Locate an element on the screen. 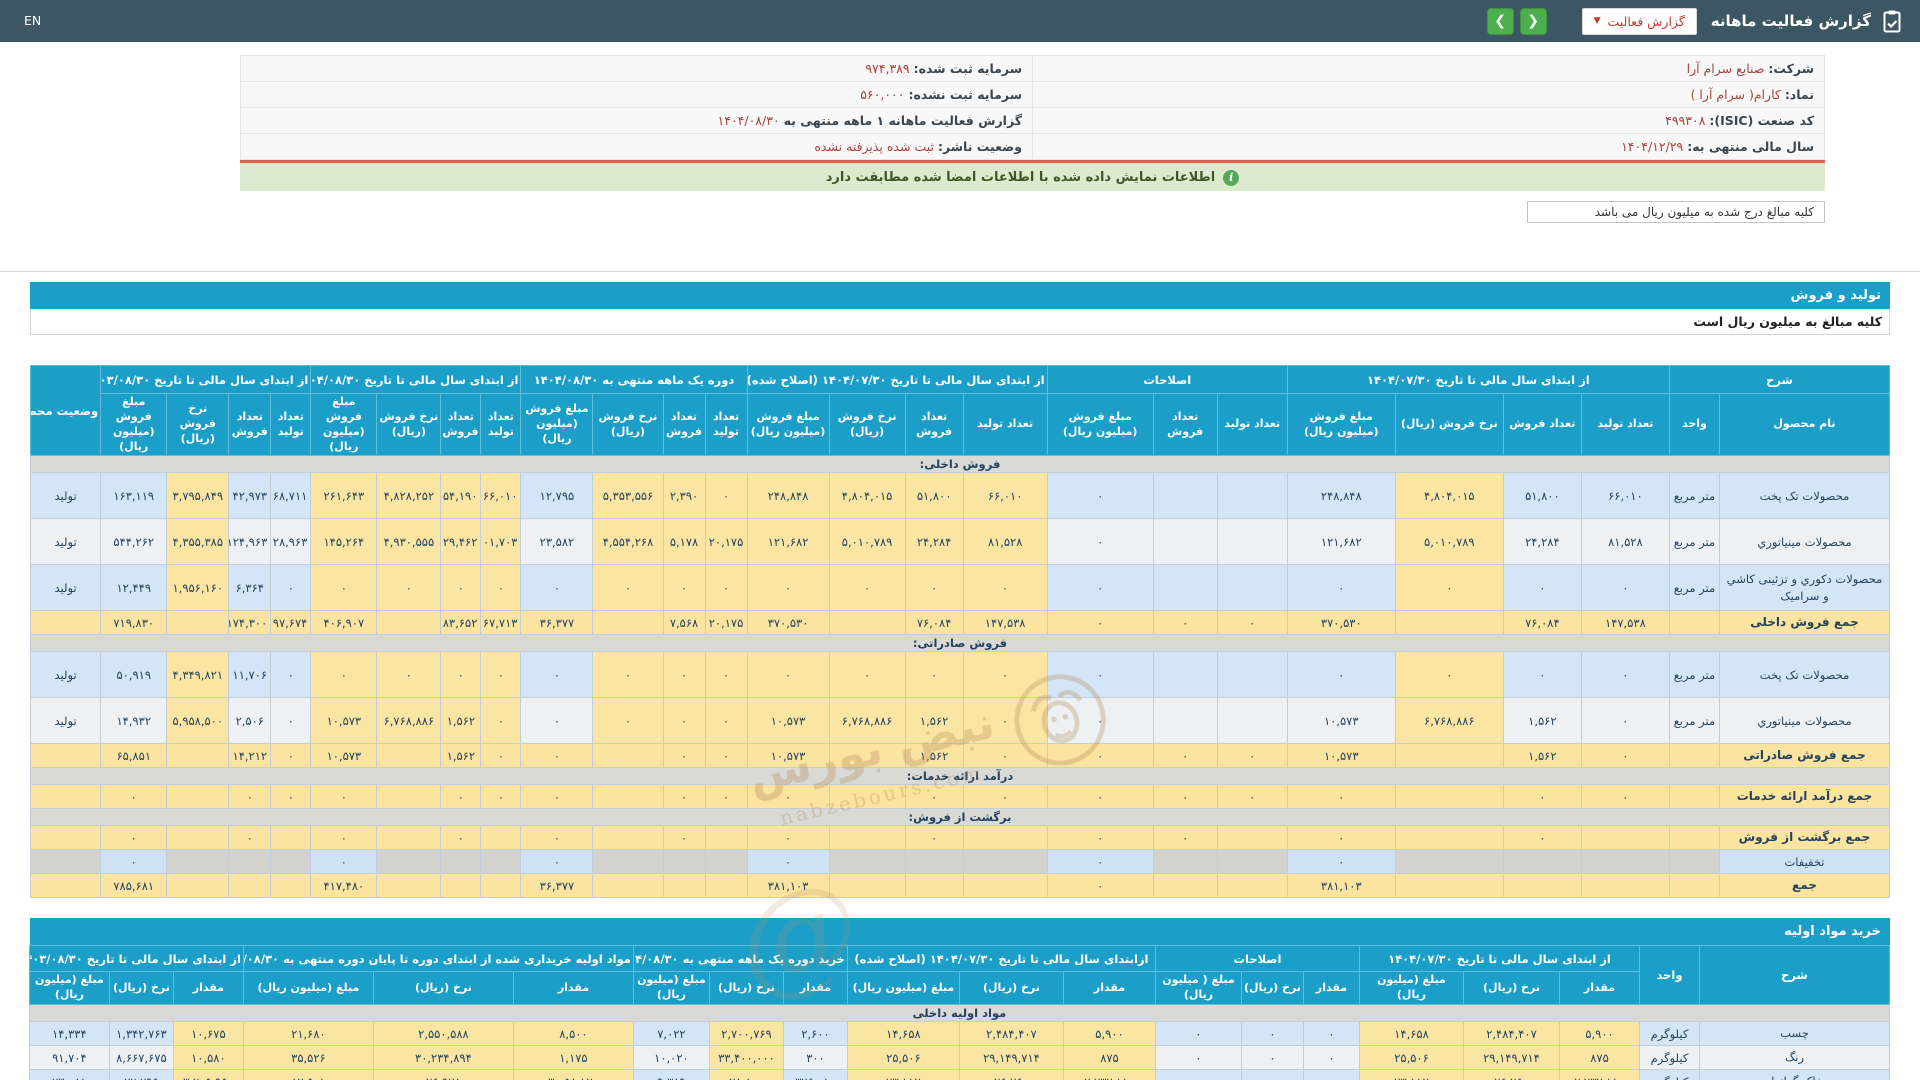 Image resolution: width=1920 pixels, height=1080 pixels. cell: ۵,۳۵۳,۵۵۶ is located at coordinates (628, 496).